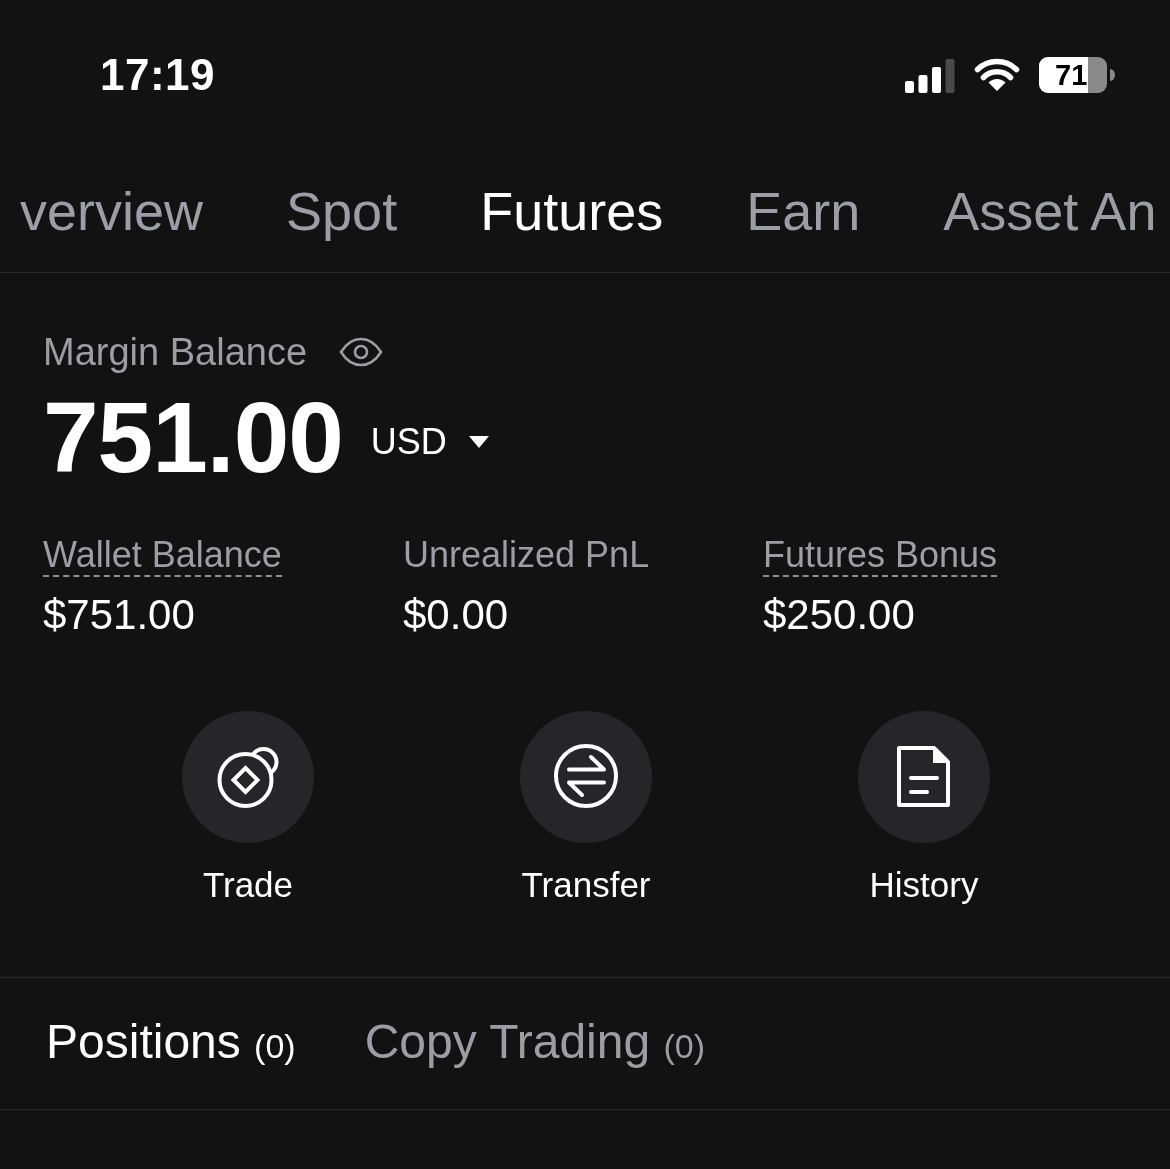  Describe the element at coordinates (1050, 211) in the screenshot. I see `nav-tab: Asset An` at that location.